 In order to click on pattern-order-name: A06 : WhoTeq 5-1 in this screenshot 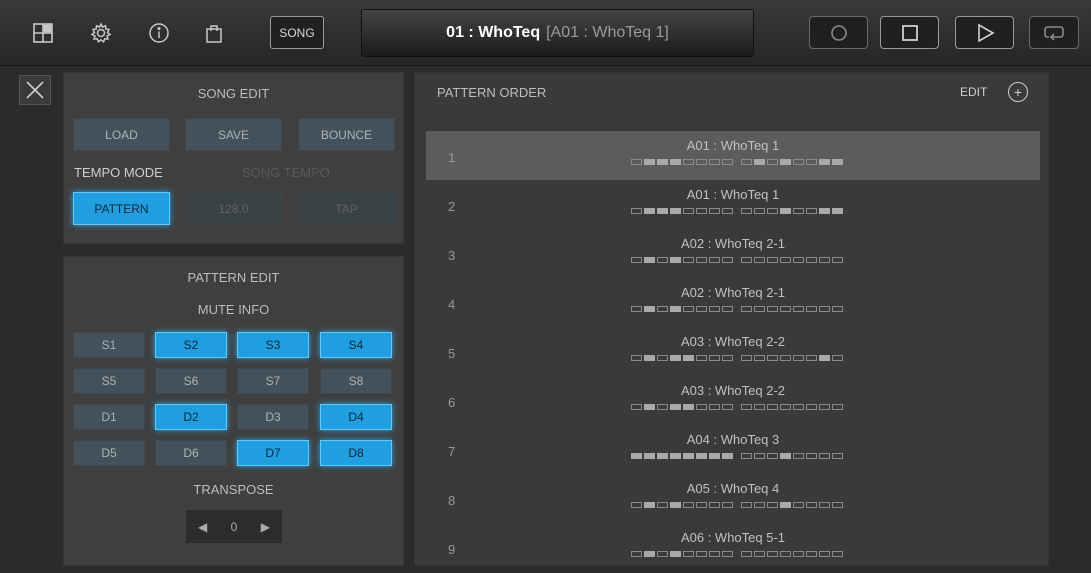, I will do `click(733, 537)`.